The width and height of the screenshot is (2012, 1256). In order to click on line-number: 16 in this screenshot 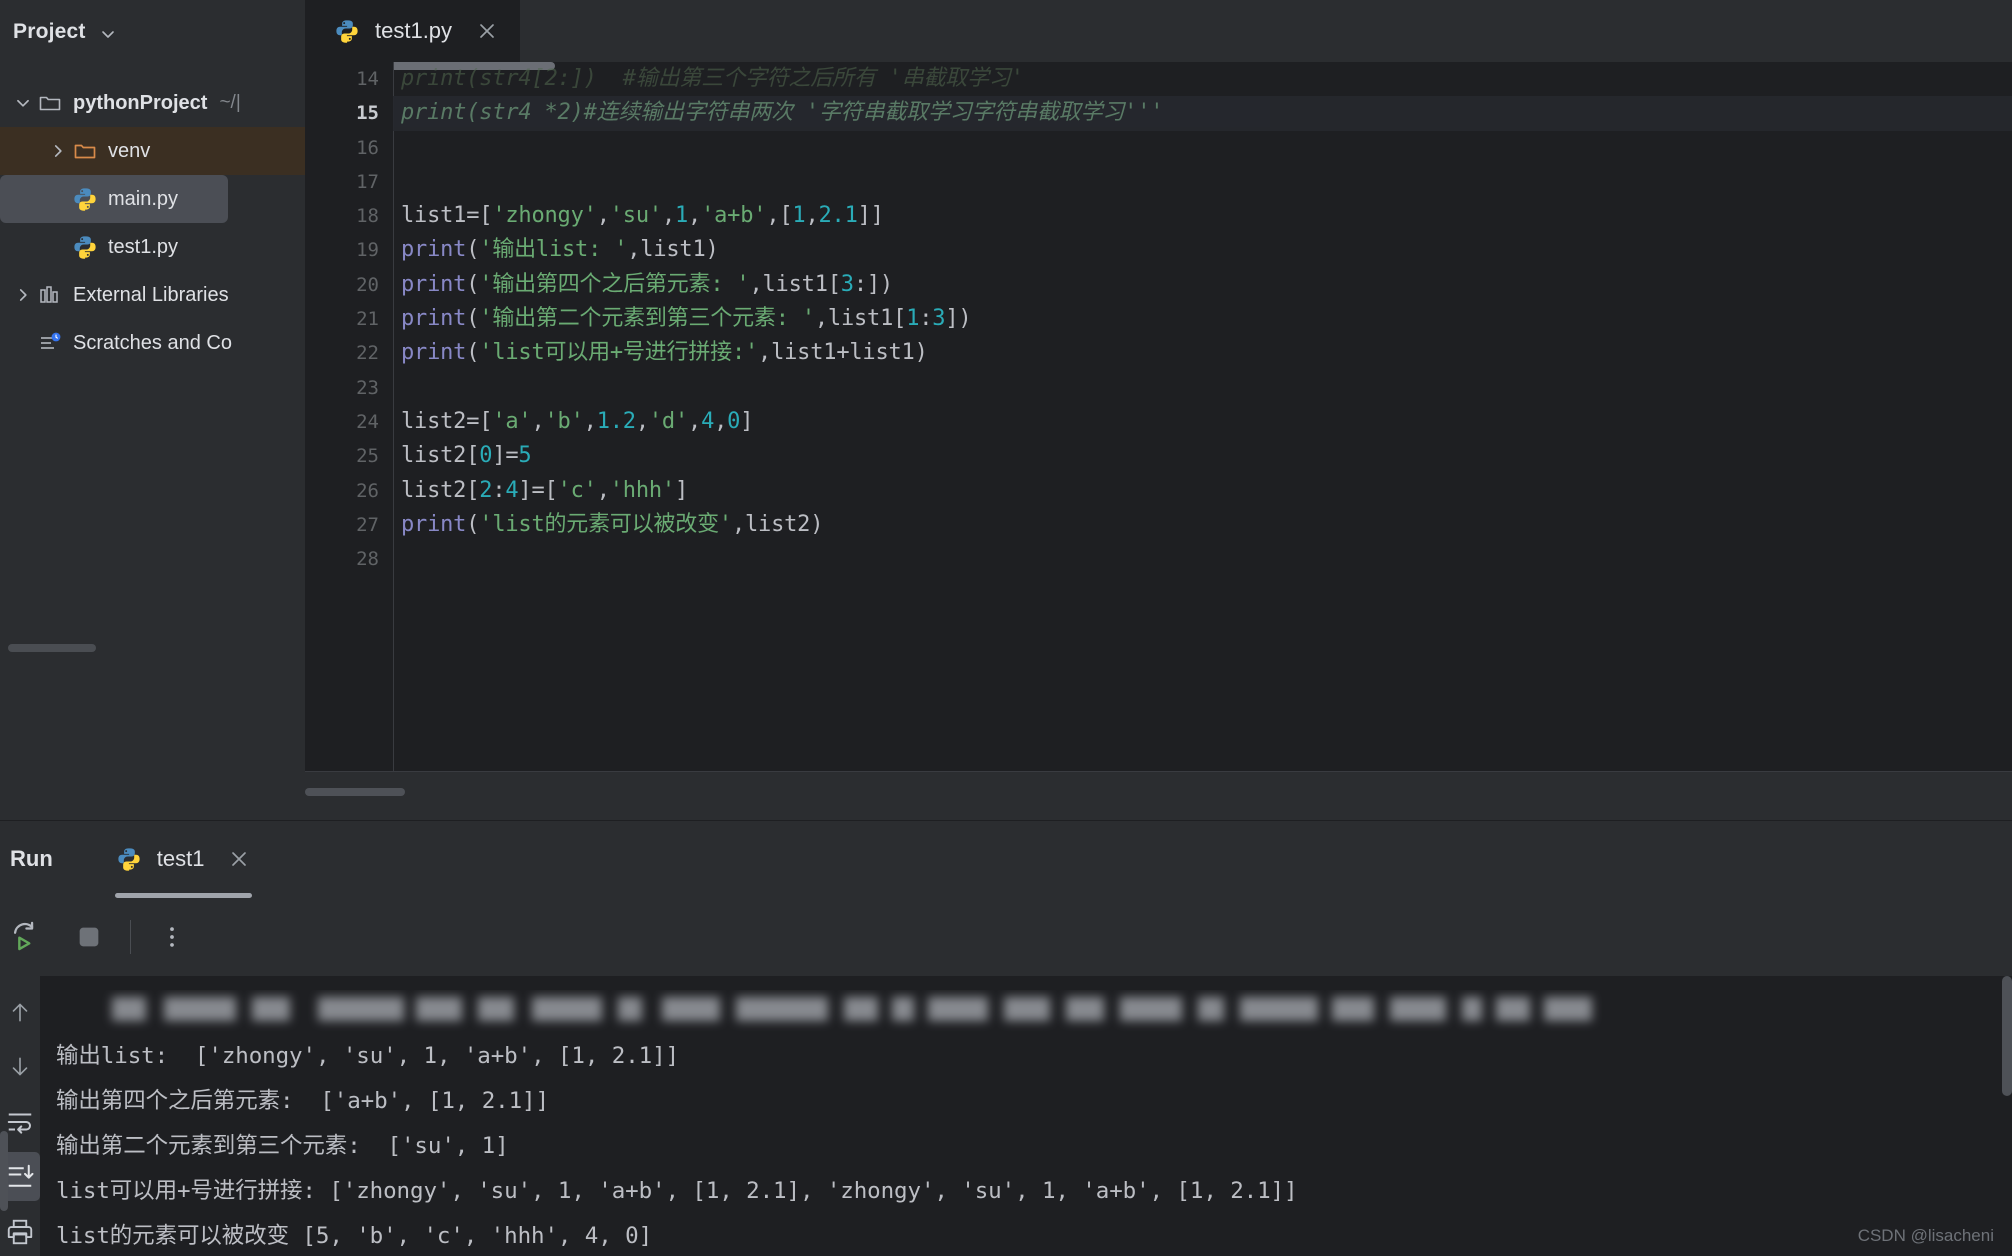, I will do `click(367, 147)`.